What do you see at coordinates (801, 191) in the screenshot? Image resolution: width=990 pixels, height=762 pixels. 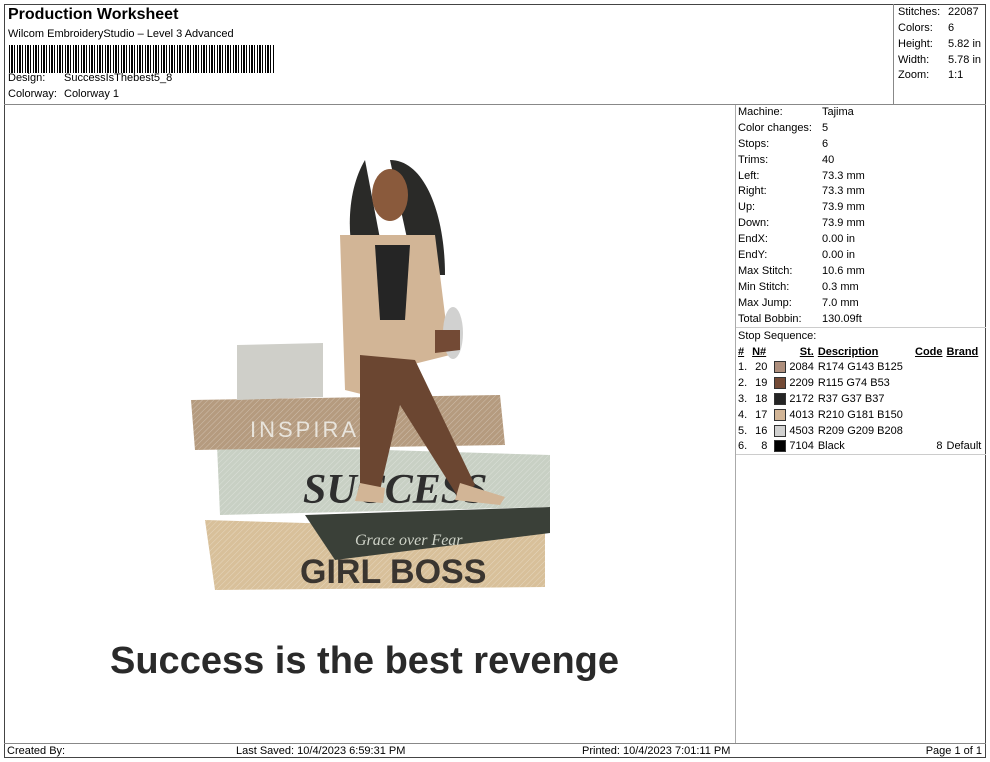 I see `info-right: Right: 73.3 mm` at bounding box center [801, 191].